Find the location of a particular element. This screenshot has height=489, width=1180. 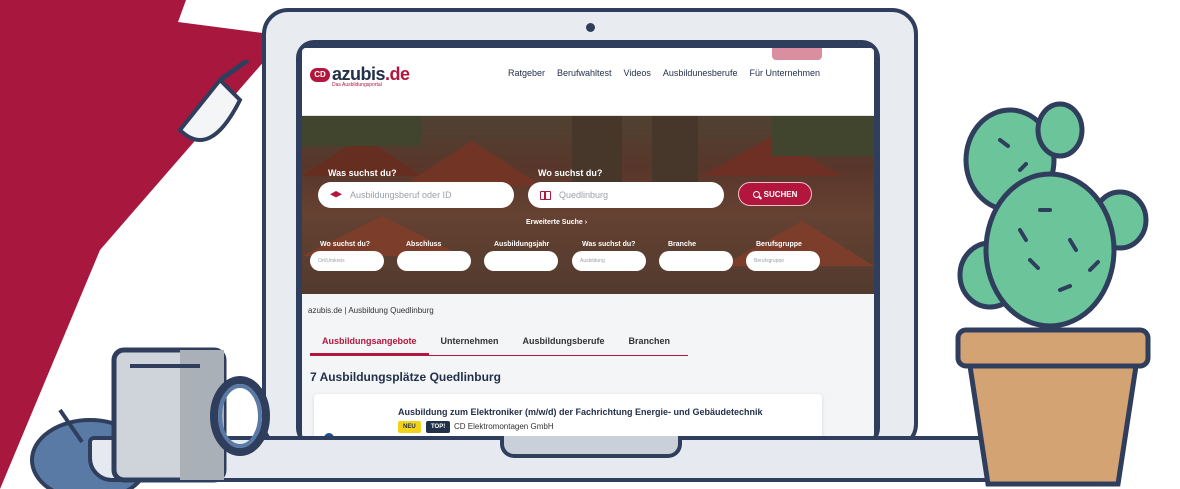

logo-tagline: Das Ausbildungsportal is located at coordinates (357, 85).